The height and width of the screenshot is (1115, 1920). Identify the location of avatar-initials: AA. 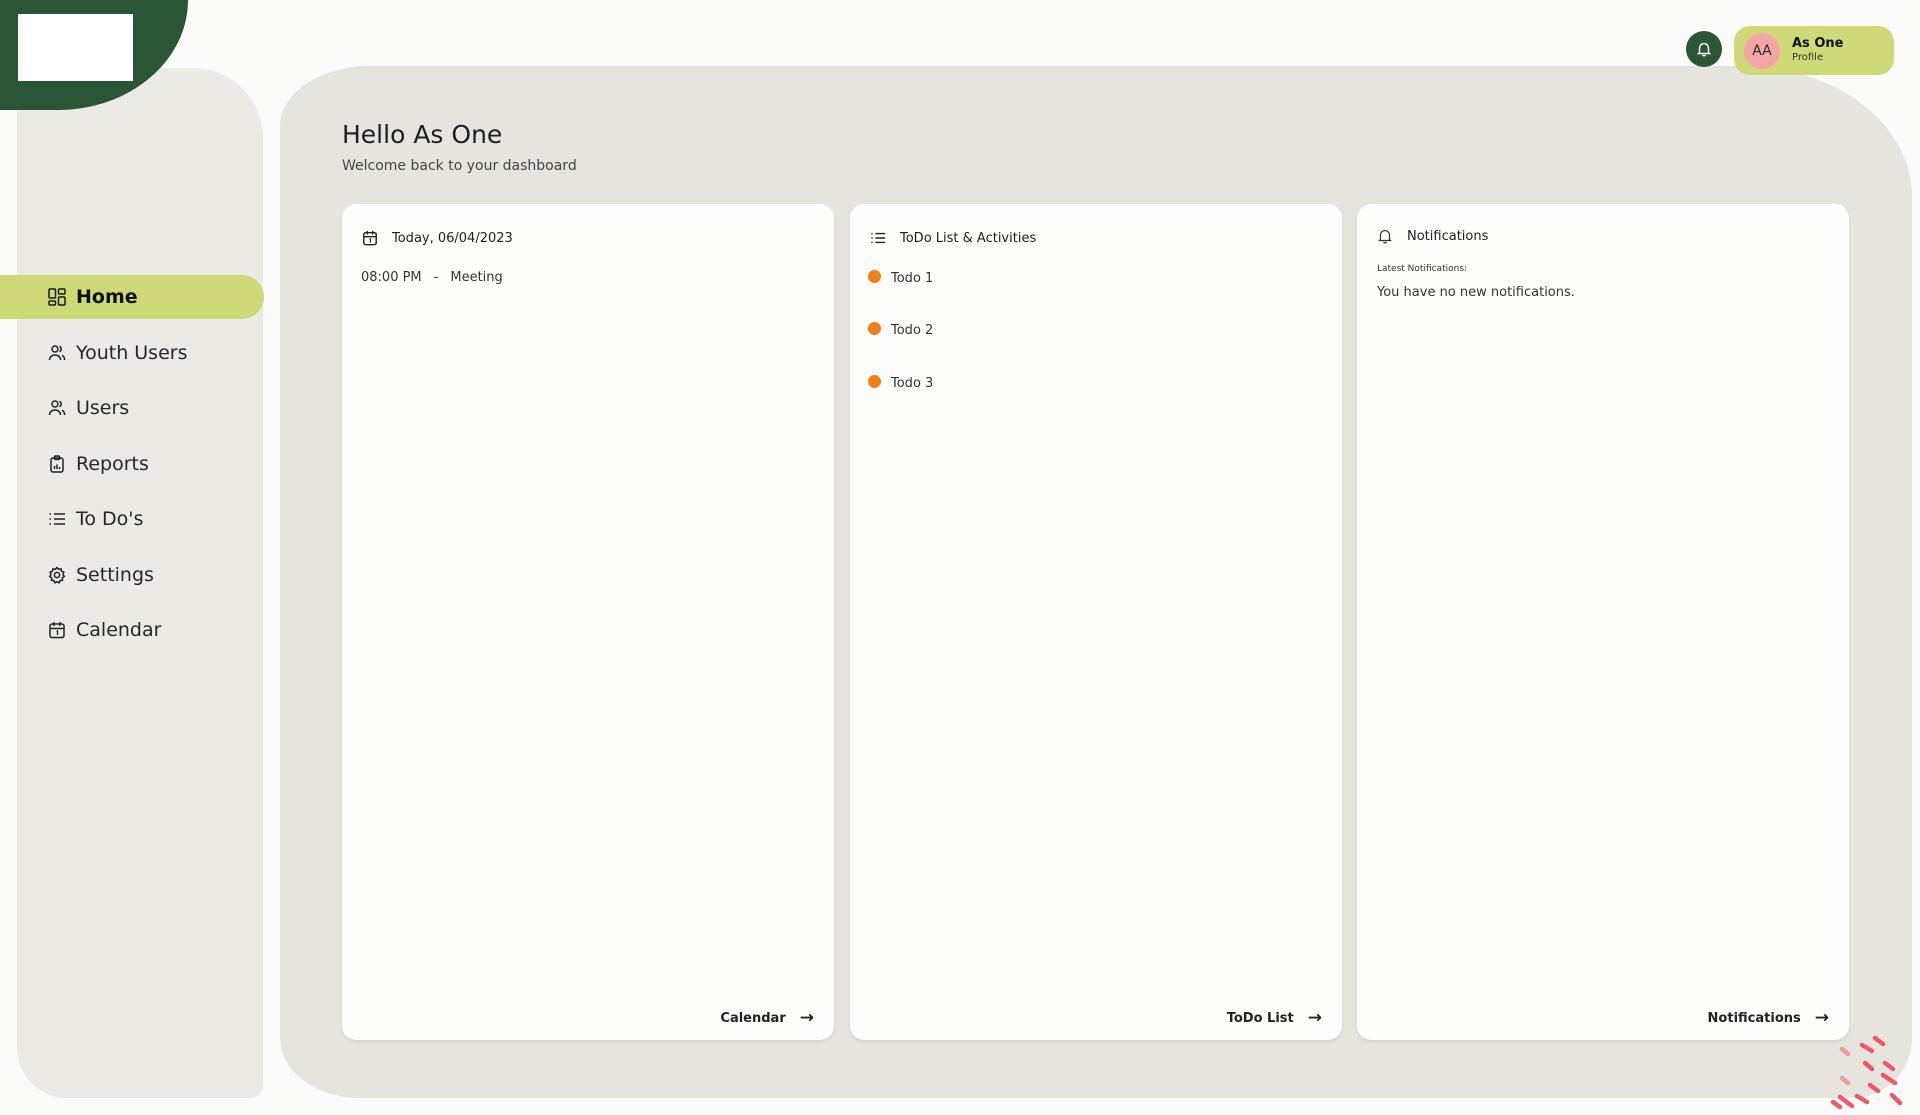
(1762, 50).